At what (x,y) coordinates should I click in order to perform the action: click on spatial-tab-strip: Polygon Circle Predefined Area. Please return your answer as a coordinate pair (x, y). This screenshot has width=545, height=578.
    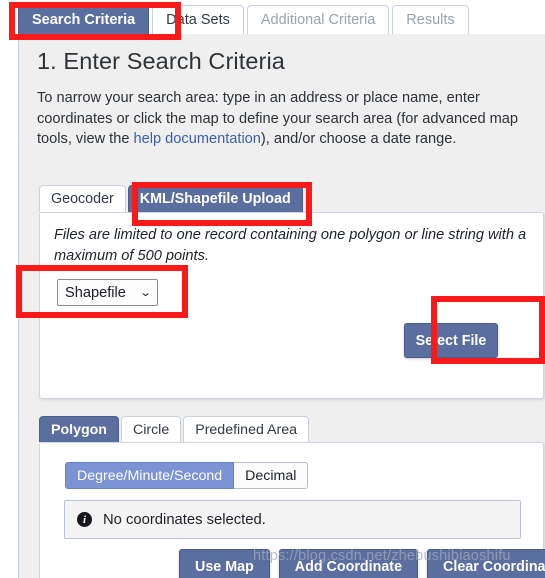
    Looking at the image, I should click on (175, 429).